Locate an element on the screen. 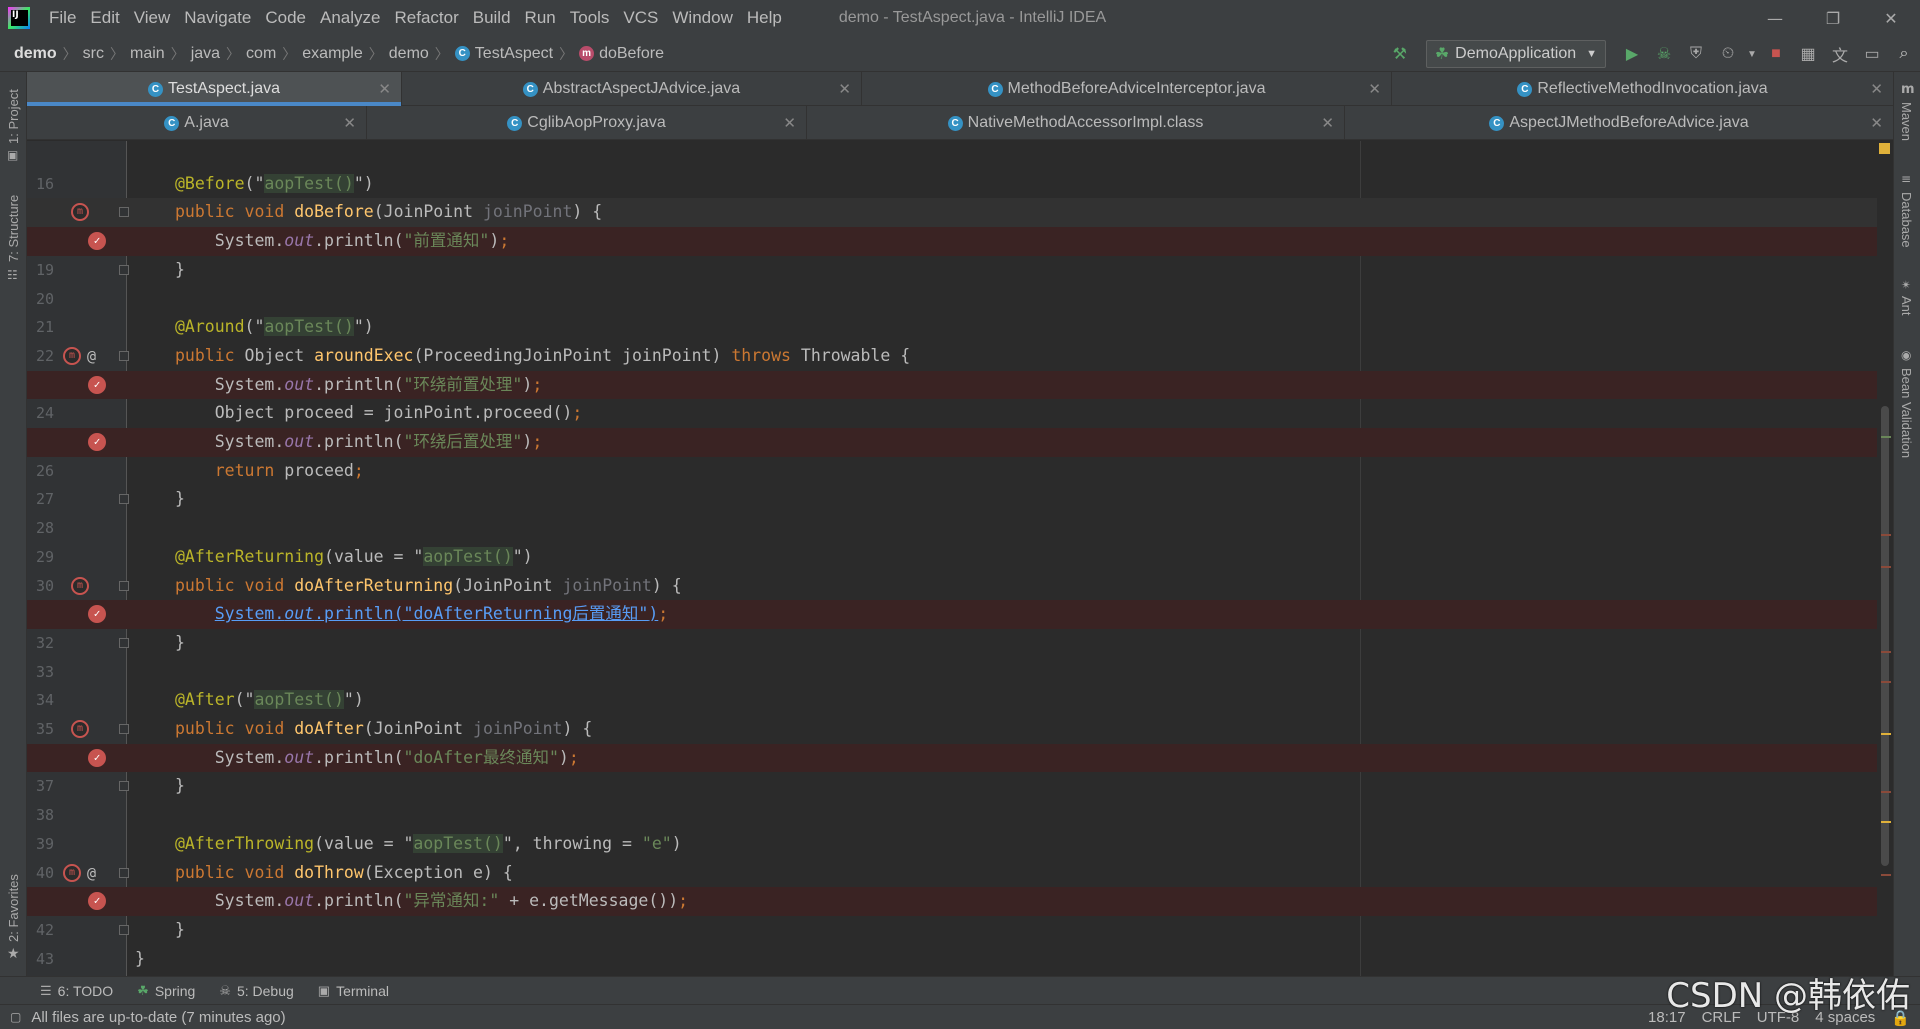 Image resolution: width=1920 pixels, height=1029 pixels. project-tool-tab: 1: Project is located at coordinates (13, 116).